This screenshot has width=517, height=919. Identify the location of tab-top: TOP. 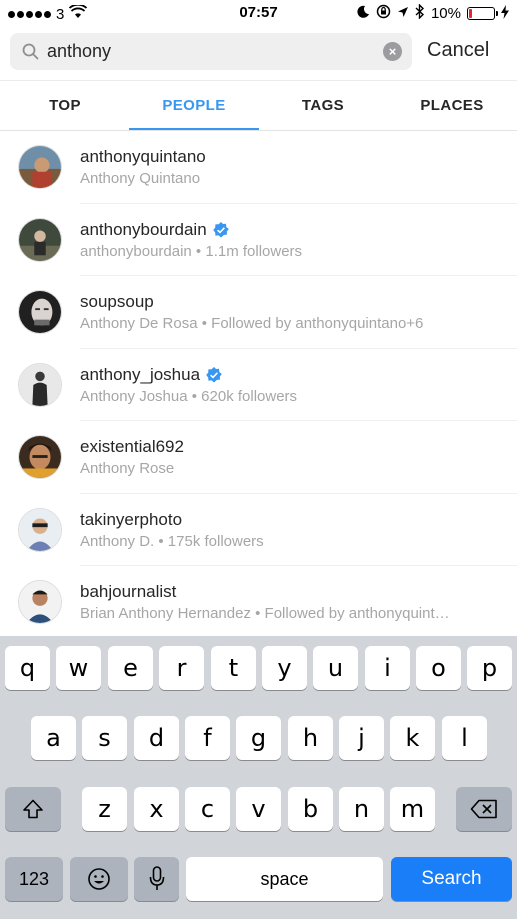
(65, 105).